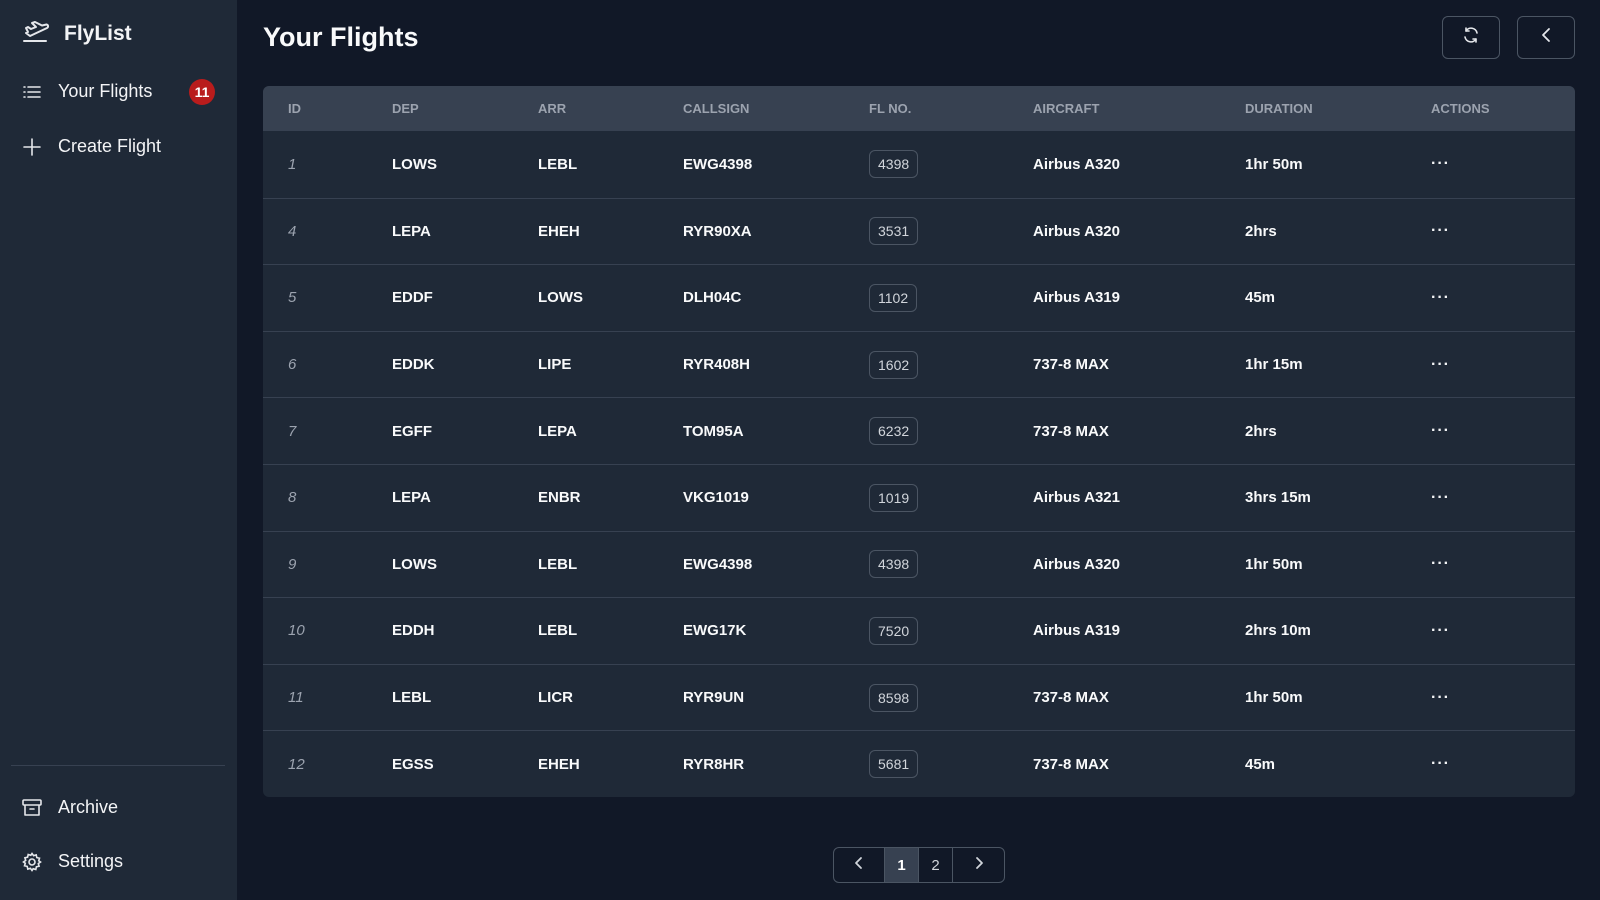  What do you see at coordinates (1546, 37) in the screenshot?
I see `collapse-button` at bounding box center [1546, 37].